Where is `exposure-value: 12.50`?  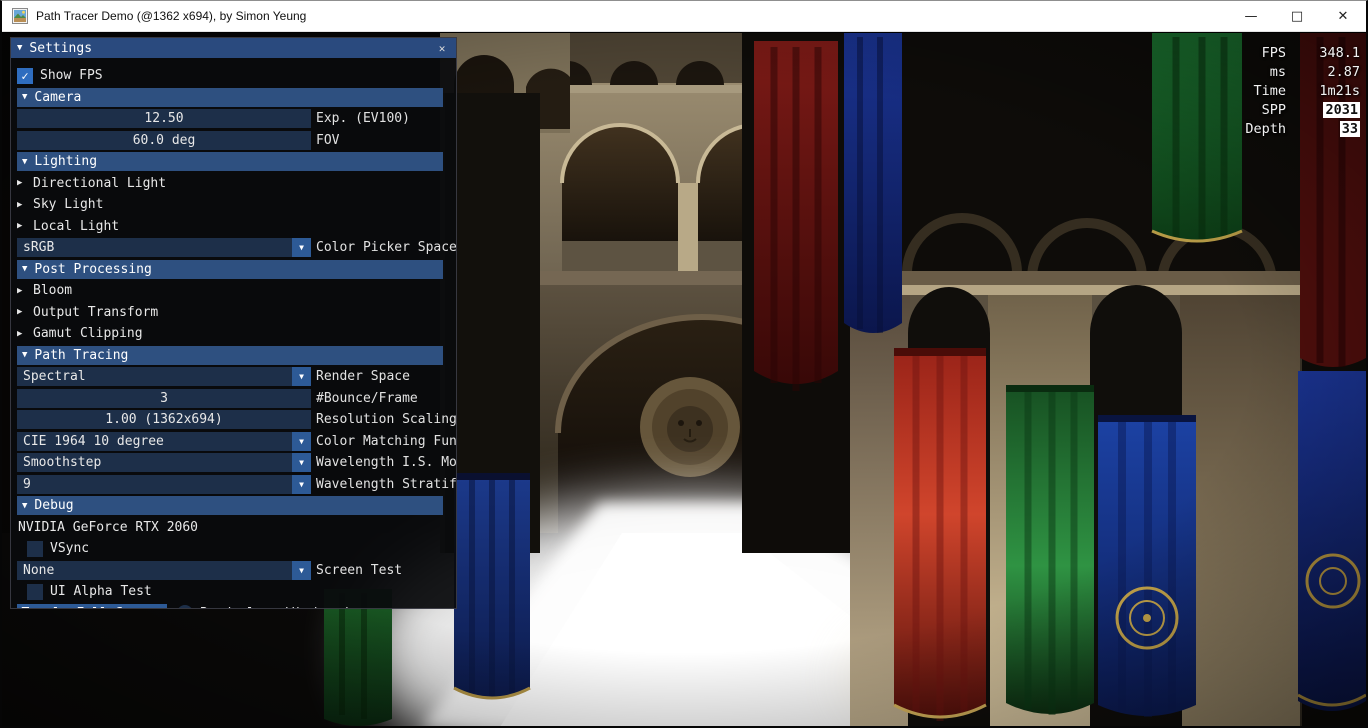
exposure-value: 12.50 is located at coordinates (164, 118).